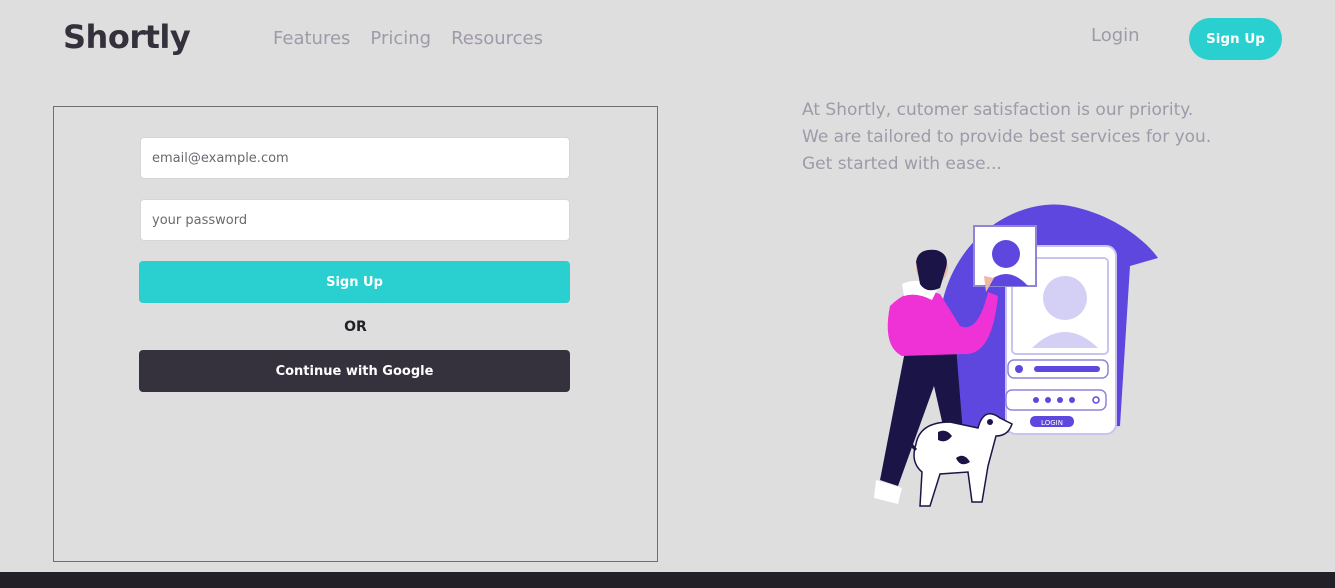 The height and width of the screenshot is (588, 1335). What do you see at coordinates (355, 158) in the screenshot?
I see `email-input` at bounding box center [355, 158].